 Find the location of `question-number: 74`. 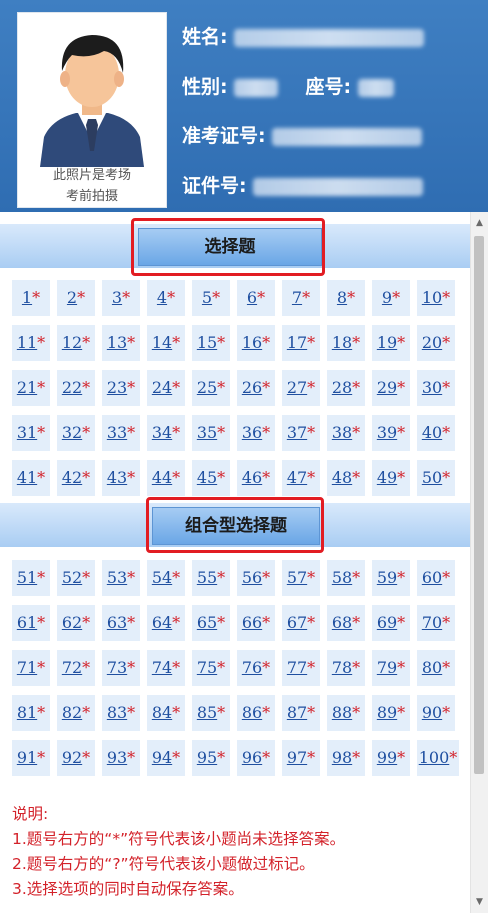

question-number: 74 is located at coordinates (162, 667).